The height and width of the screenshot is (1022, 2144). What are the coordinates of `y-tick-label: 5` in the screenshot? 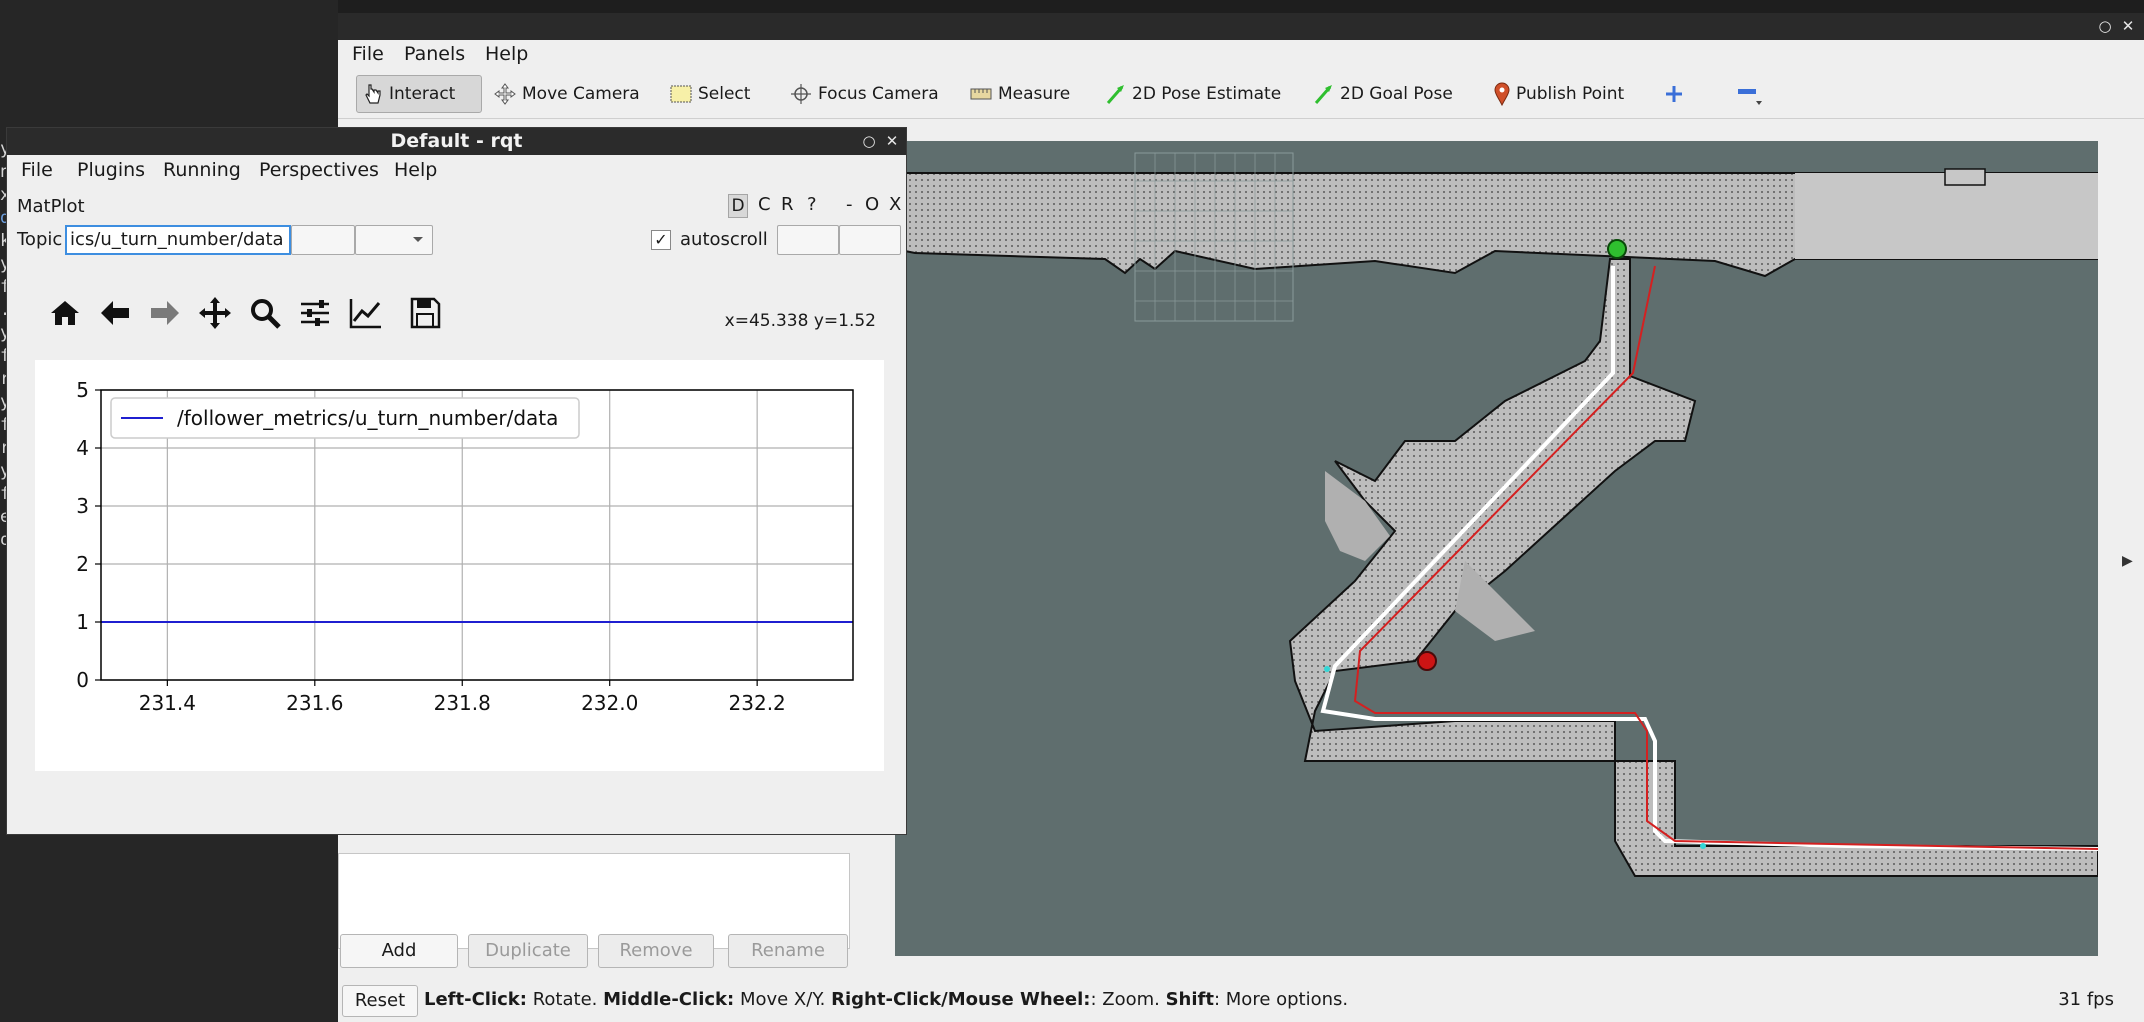 It's located at (82, 390).